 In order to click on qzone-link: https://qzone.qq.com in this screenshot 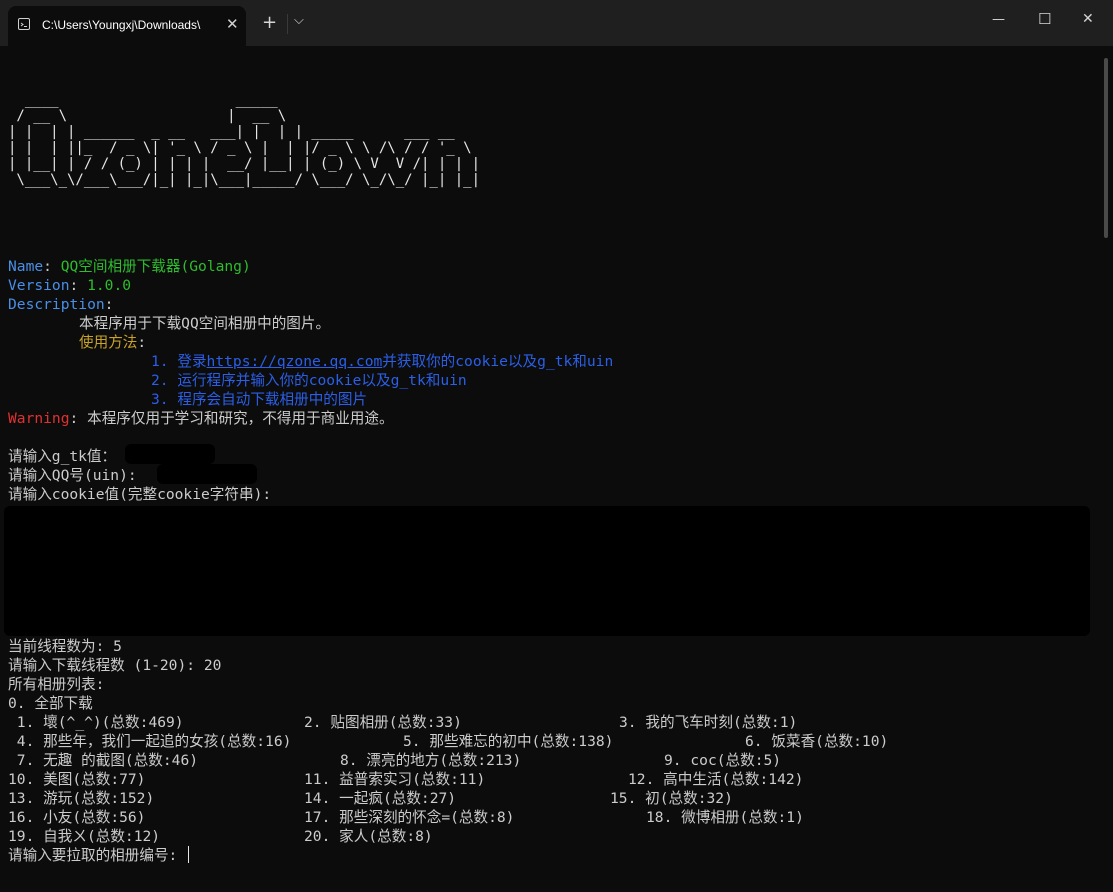, I will do `click(295, 361)`.